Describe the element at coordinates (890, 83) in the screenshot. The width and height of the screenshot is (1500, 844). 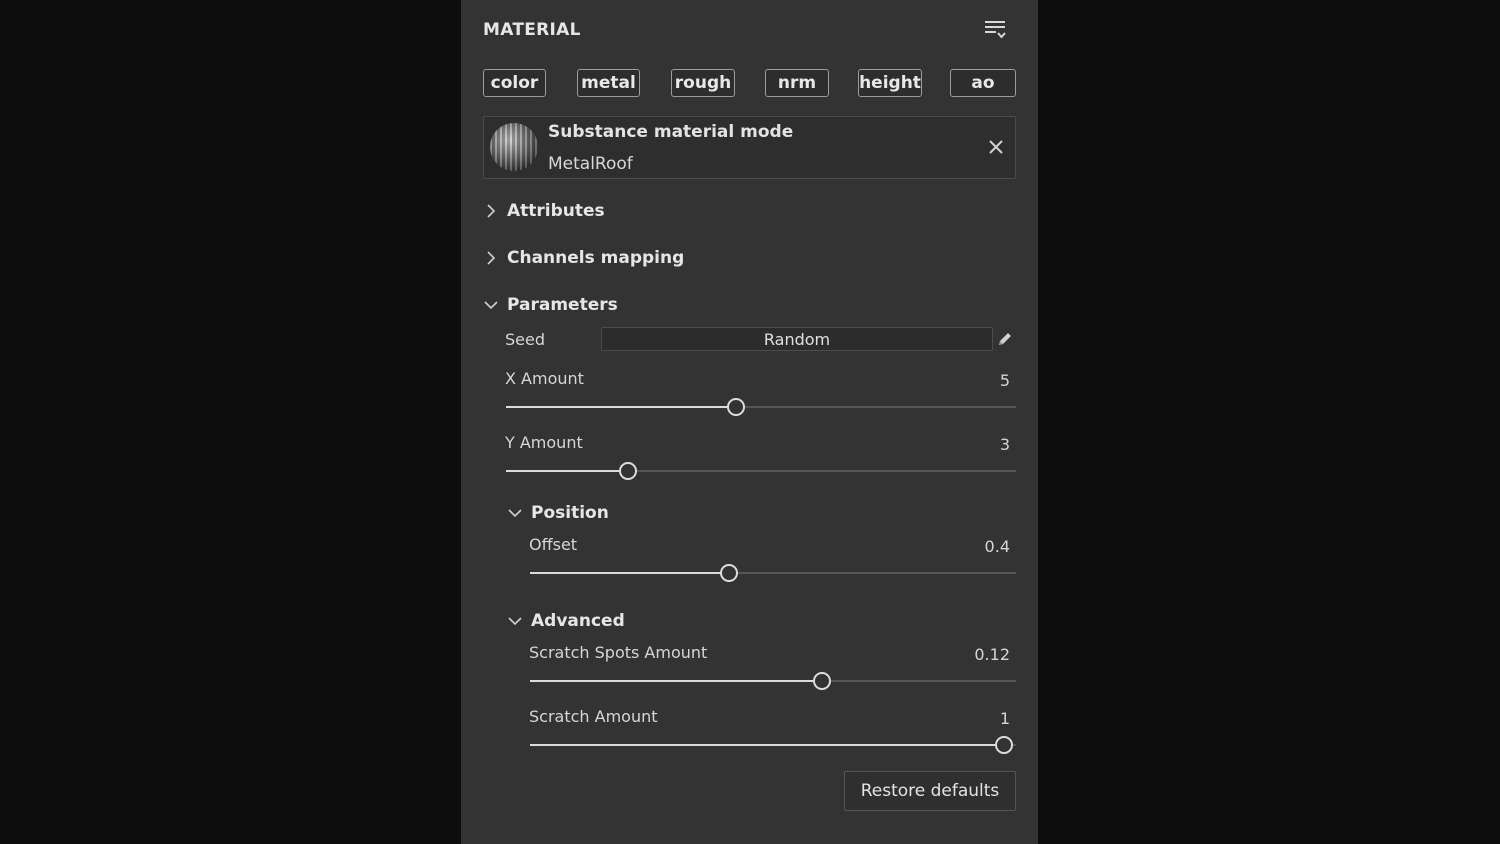
I see `channel-button-height: height` at that location.